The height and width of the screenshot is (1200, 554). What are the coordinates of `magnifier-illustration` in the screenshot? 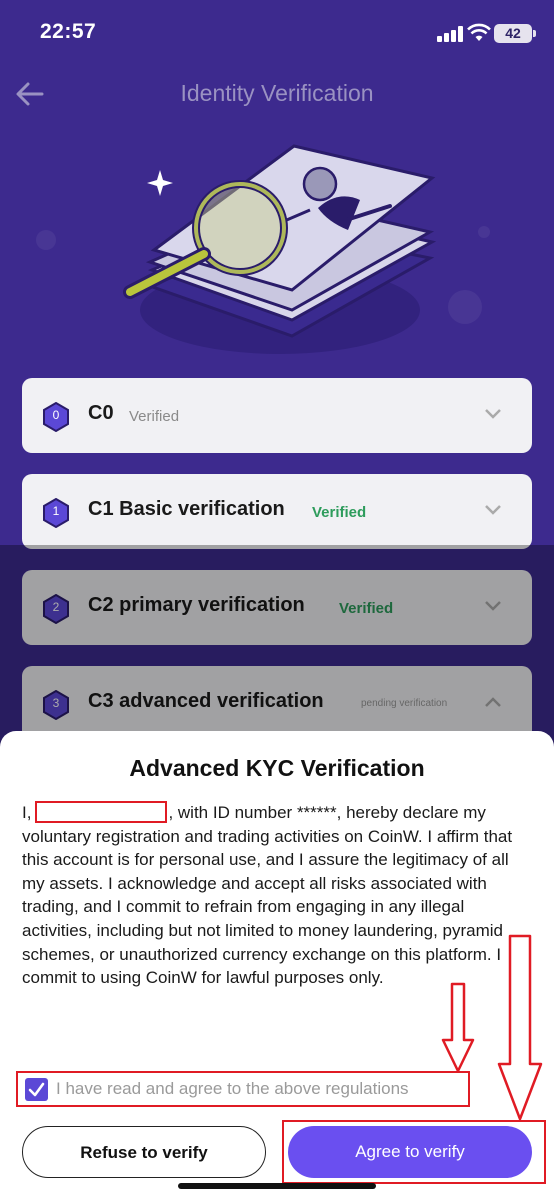 It's located at (280, 249).